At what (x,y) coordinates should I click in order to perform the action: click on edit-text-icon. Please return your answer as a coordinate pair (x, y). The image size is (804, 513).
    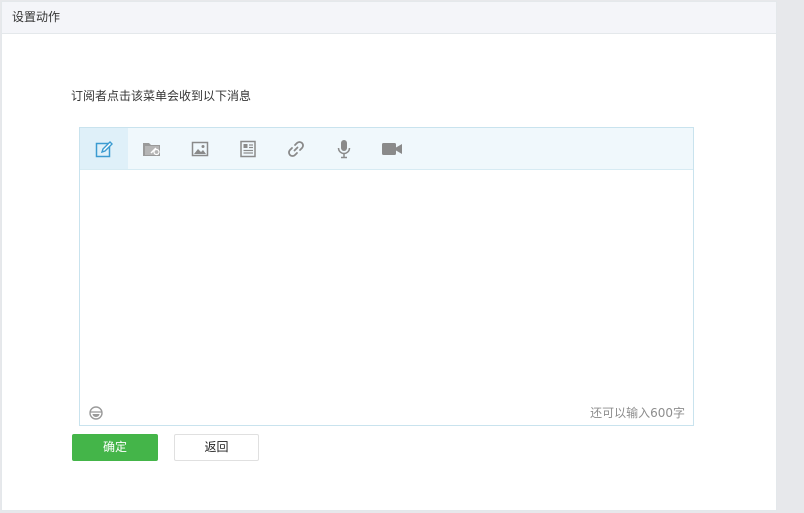
    Looking at the image, I should click on (104, 148).